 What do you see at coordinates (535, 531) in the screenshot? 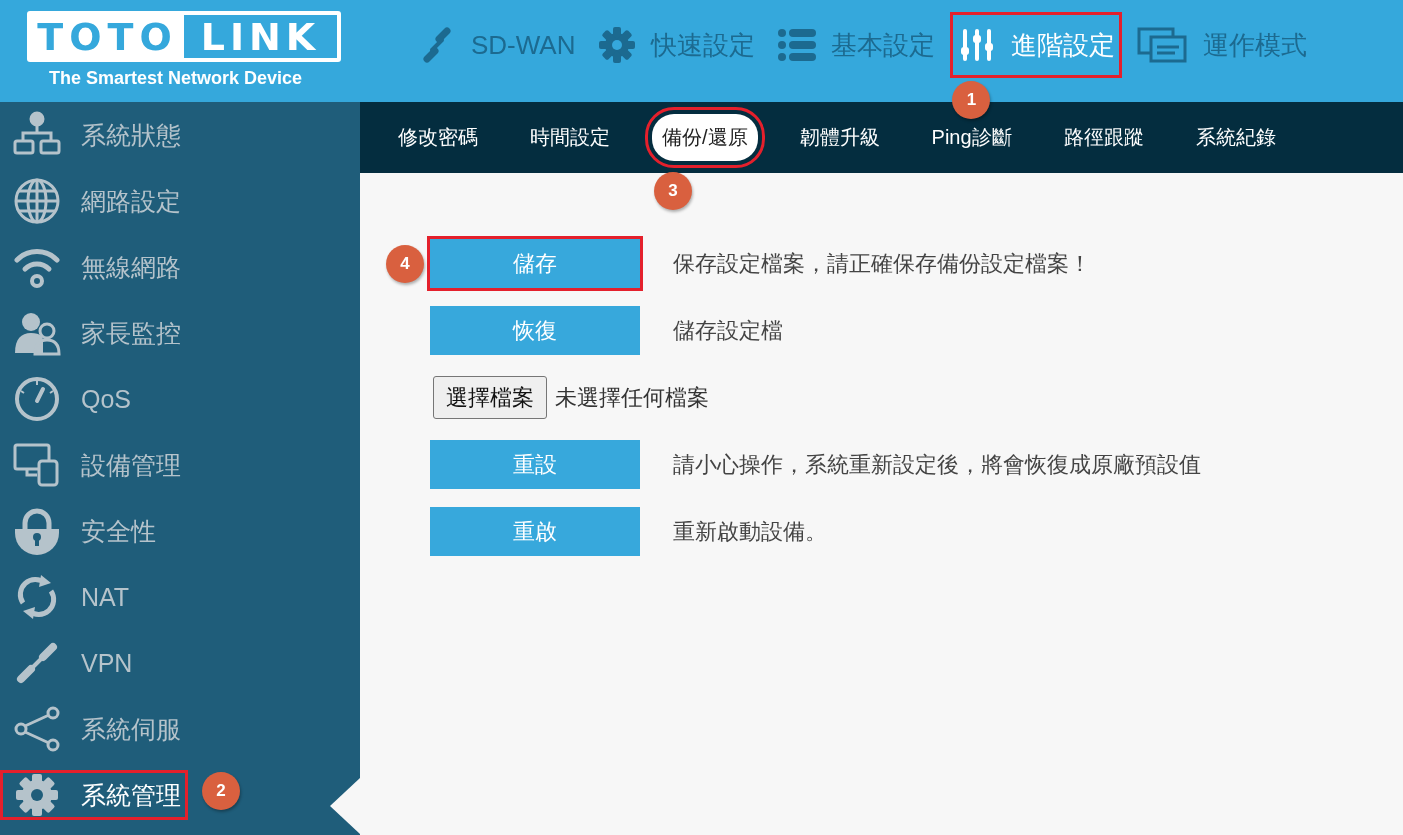
I see `action-button: 重啟` at bounding box center [535, 531].